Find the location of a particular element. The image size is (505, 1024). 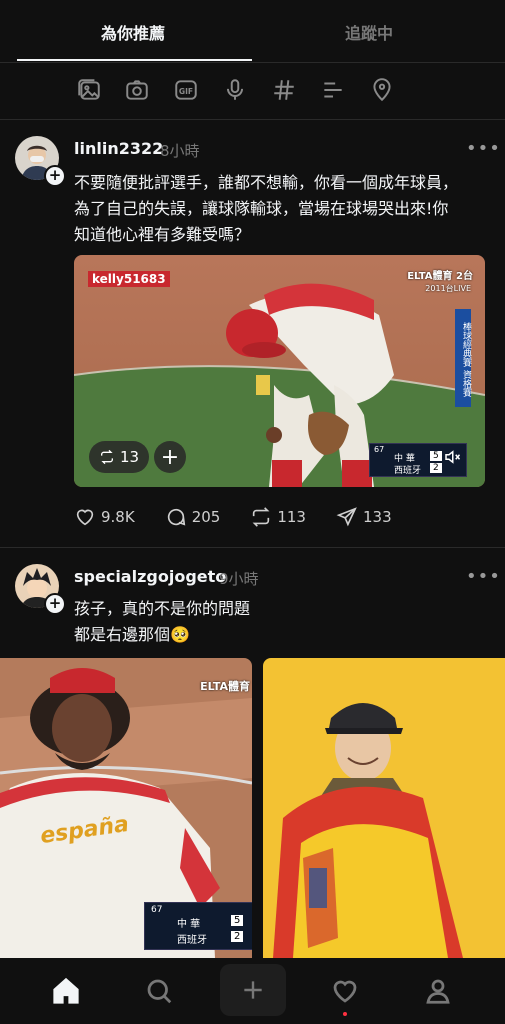

like-count: 9.8K is located at coordinates (118, 517).